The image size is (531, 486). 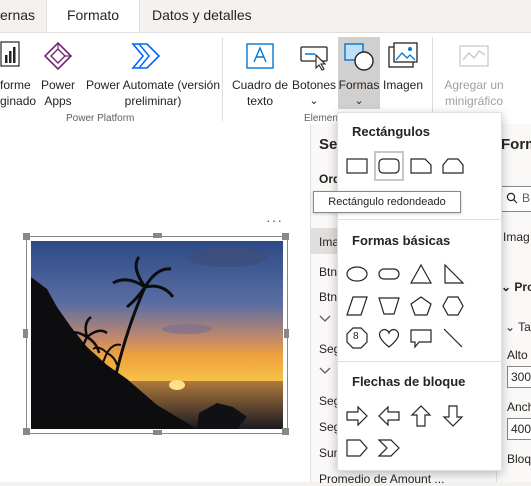 I want to click on line-icon, so click(x=453, y=338).